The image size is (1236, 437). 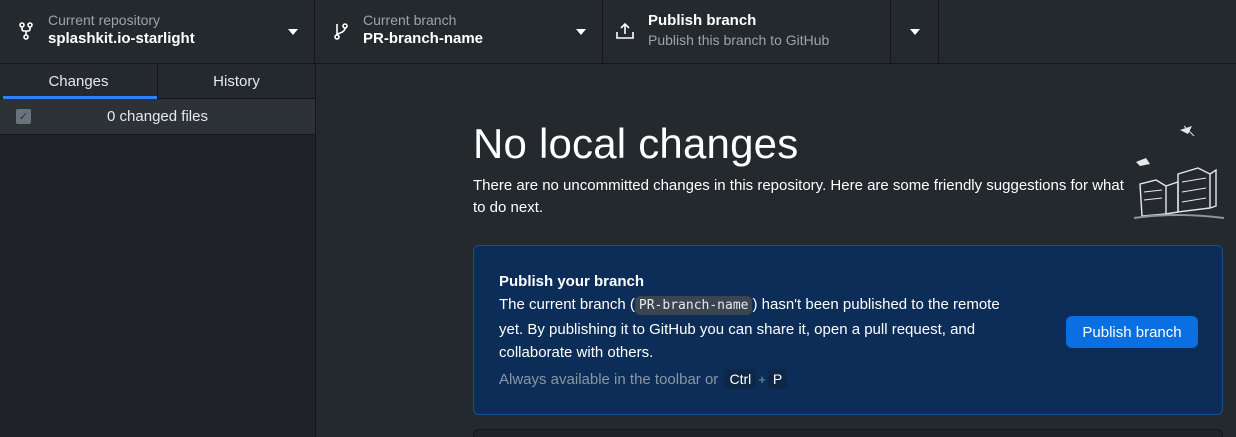 What do you see at coordinates (78, 81) in the screenshot?
I see `tab-changes: Changes` at bounding box center [78, 81].